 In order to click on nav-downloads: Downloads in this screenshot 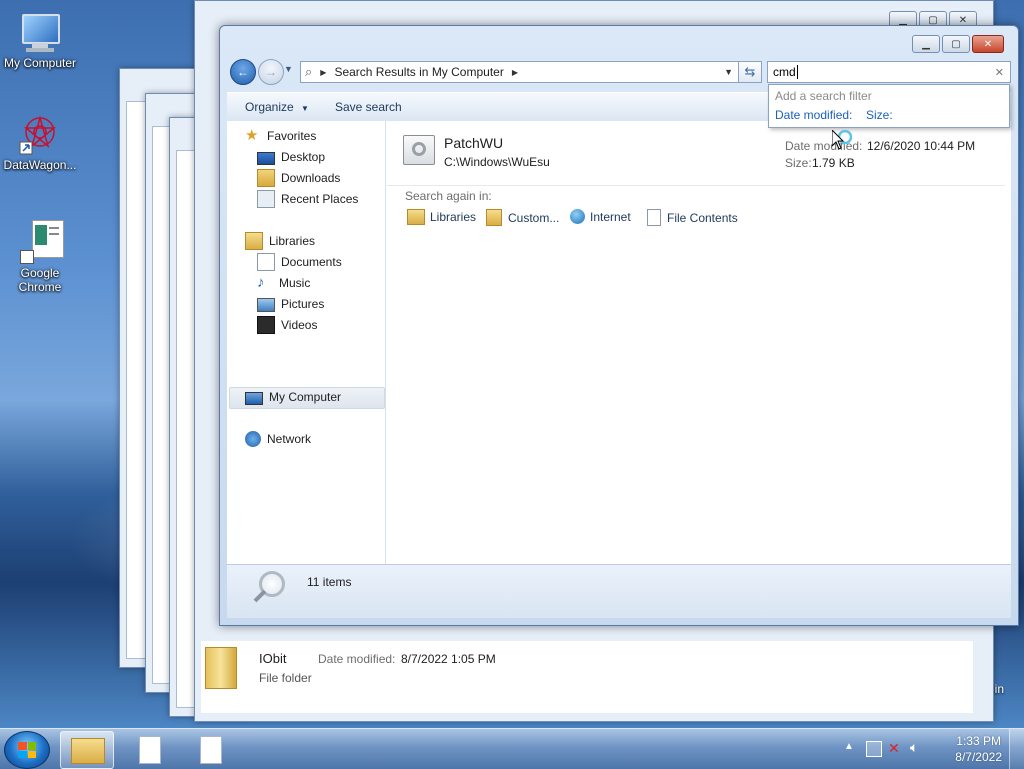, I will do `click(298, 178)`.